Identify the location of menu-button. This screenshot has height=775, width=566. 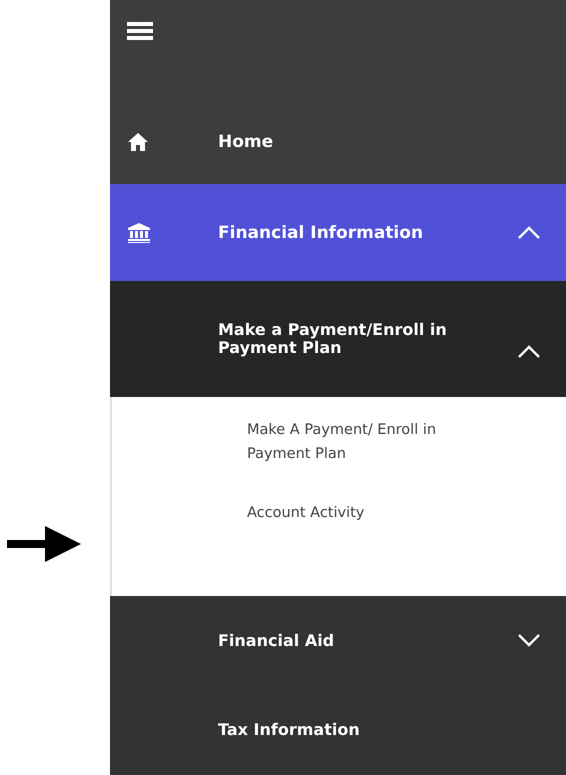
(140, 31).